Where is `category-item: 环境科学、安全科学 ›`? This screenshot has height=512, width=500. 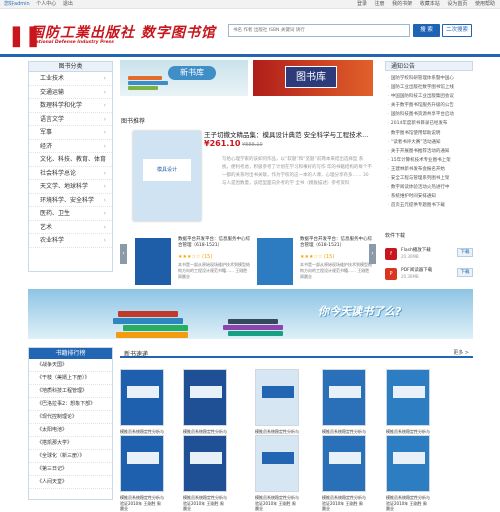
category-item: 环境科学、安全科学 › is located at coordinates (70, 200).